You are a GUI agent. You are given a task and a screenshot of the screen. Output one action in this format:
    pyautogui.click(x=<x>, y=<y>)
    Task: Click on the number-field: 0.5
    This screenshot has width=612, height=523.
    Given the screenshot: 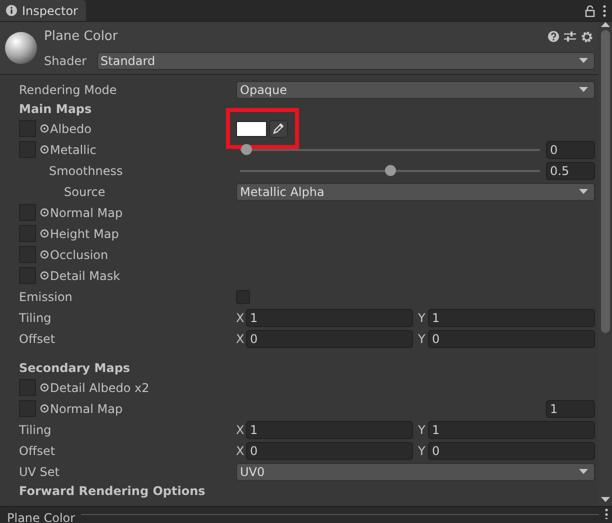 What is the action you would take?
    pyautogui.click(x=570, y=171)
    